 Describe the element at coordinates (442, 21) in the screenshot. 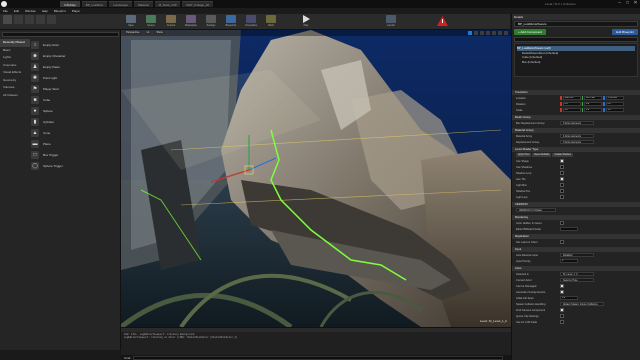

I see `warning-icon` at that location.